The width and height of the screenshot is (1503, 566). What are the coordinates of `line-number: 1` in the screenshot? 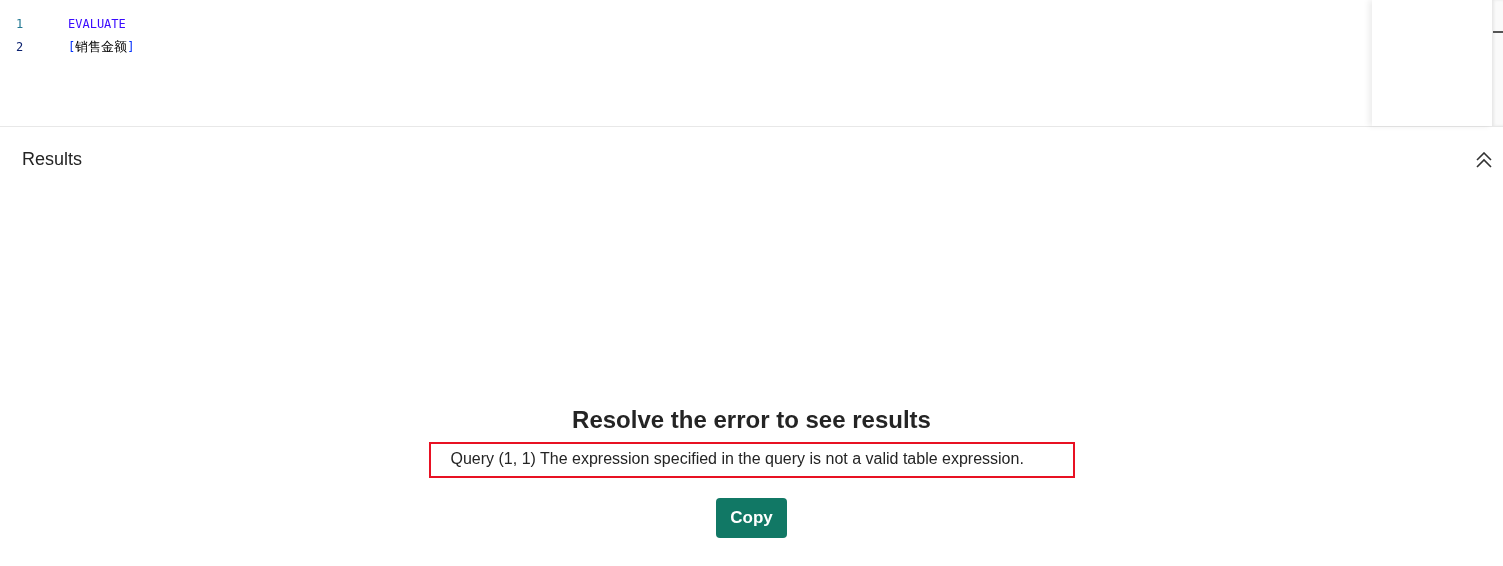 It's located at (20, 23).